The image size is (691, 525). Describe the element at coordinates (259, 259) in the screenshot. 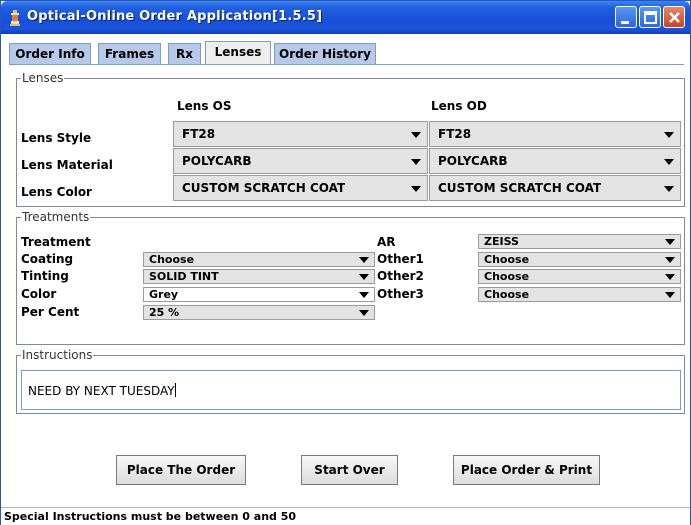

I see `coating-select: Choose` at that location.